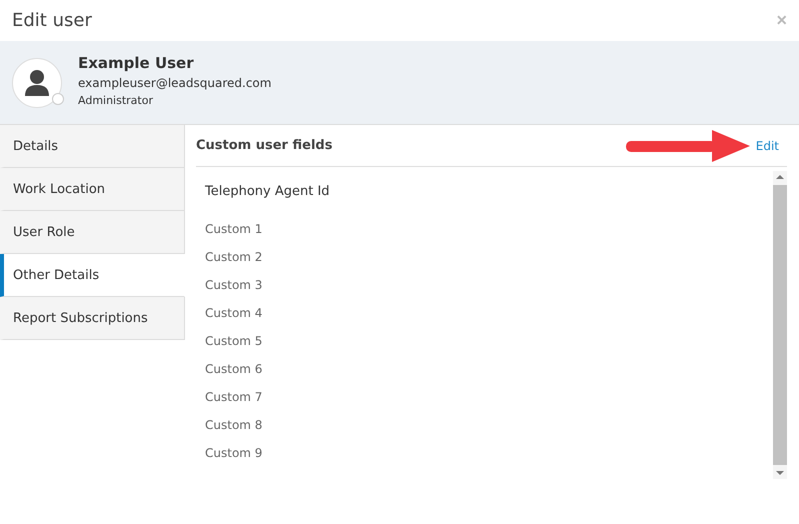 This screenshot has height=524, width=799. What do you see at coordinates (37, 82) in the screenshot?
I see `user-silhouette-icon` at bounding box center [37, 82].